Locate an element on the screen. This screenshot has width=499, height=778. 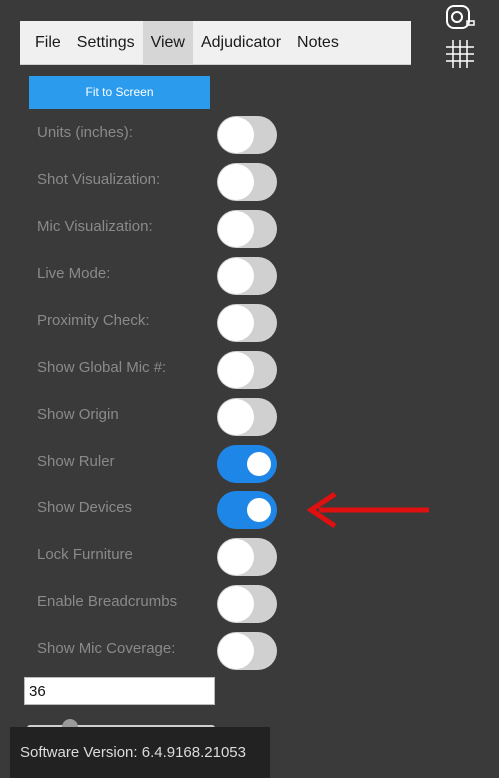
menu-settings: Settings is located at coordinates (106, 43).